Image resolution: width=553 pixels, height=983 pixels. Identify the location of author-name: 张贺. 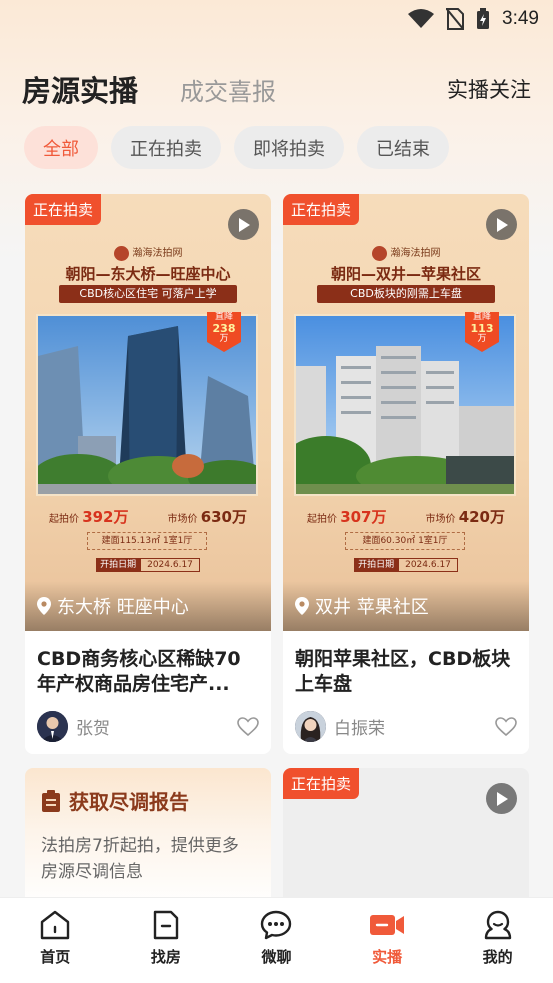
(93, 726).